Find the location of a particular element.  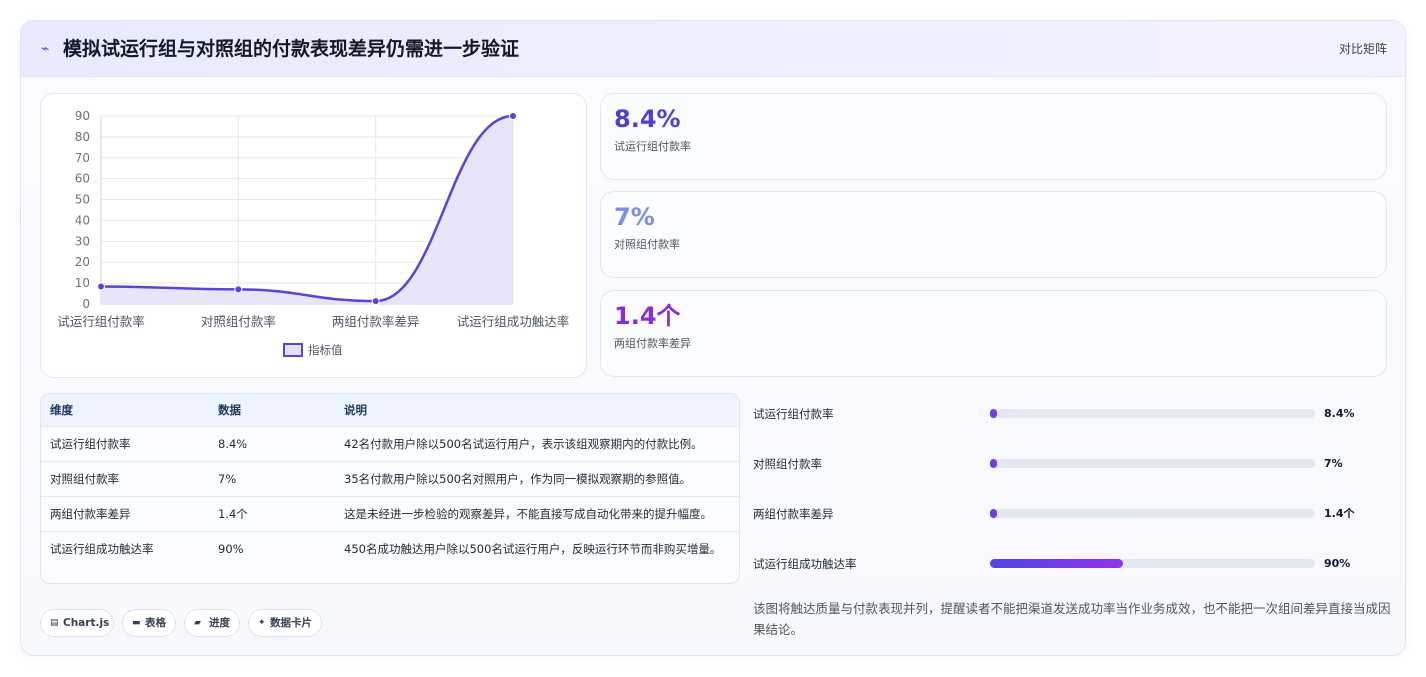

kpi-card-control-payment-rate: 7% 对照组付款率 is located at coordinates (993, 234).